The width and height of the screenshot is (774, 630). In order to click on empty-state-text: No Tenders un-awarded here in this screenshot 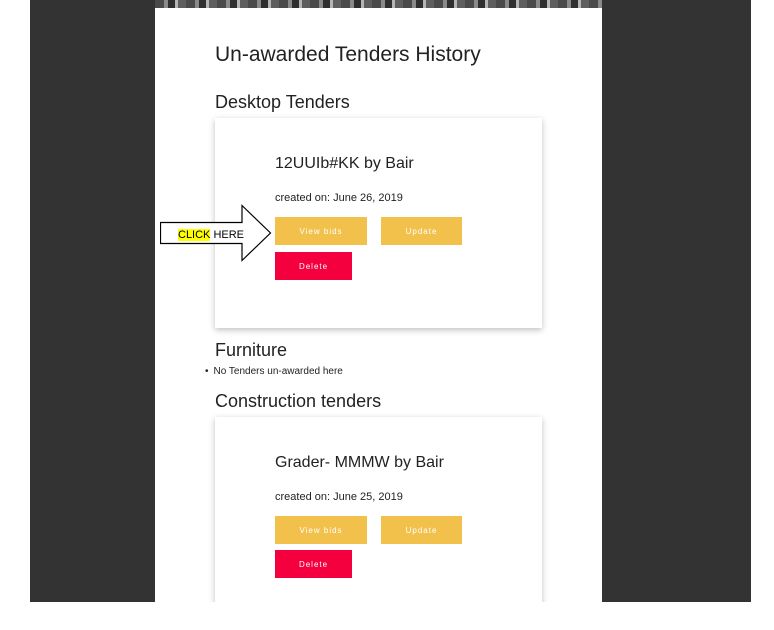, I will do `click(278, 371)`.